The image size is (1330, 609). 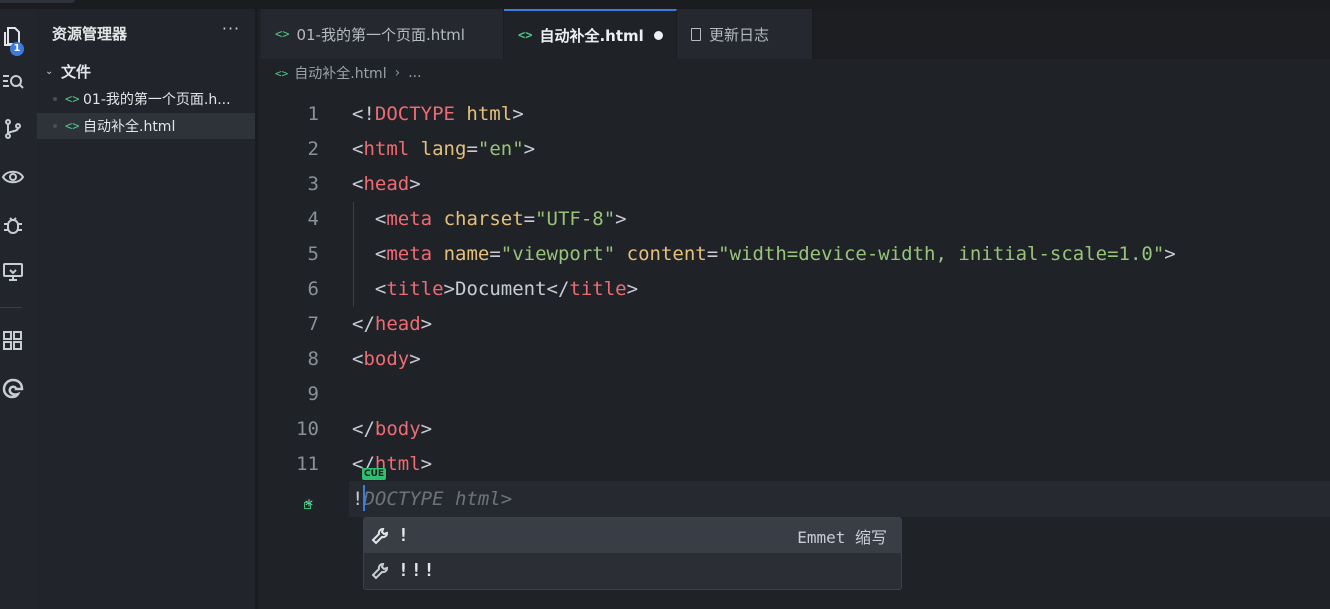 I want to click on edge-browser-icon, so click(x=13, y=388).